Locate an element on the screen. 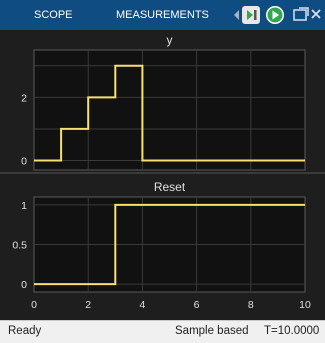 The height and width of the screenshot is (343, 325). y-tick-label: 2 is located at coordinates (24, 98).